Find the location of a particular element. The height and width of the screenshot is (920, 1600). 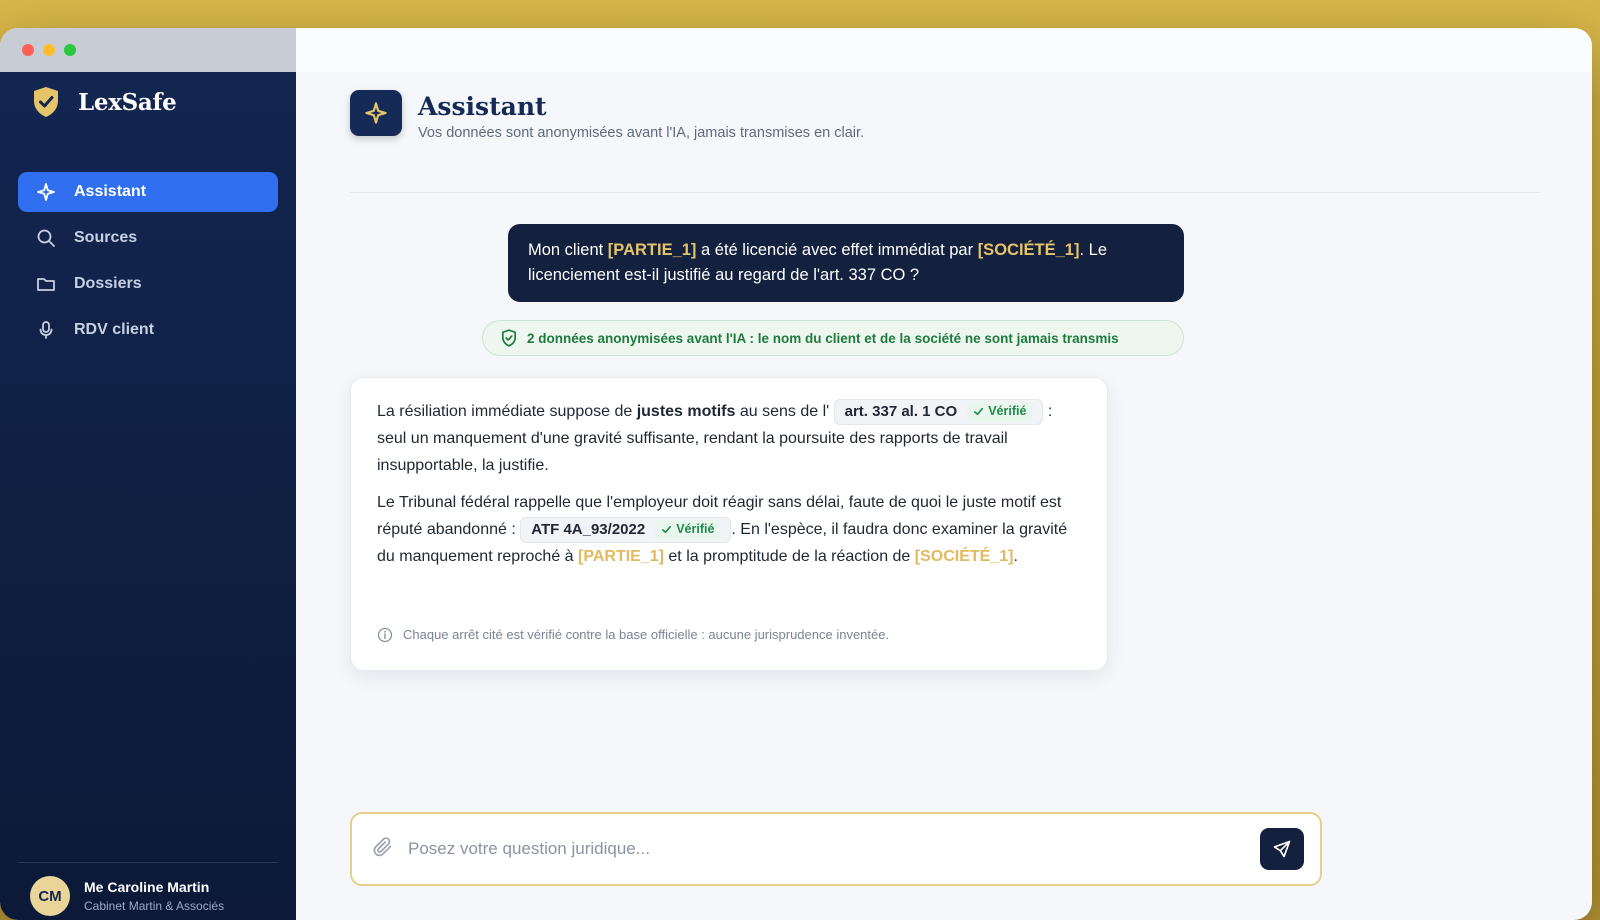

user-name: Me Caroline Martin is located at coordinates (147, 887).